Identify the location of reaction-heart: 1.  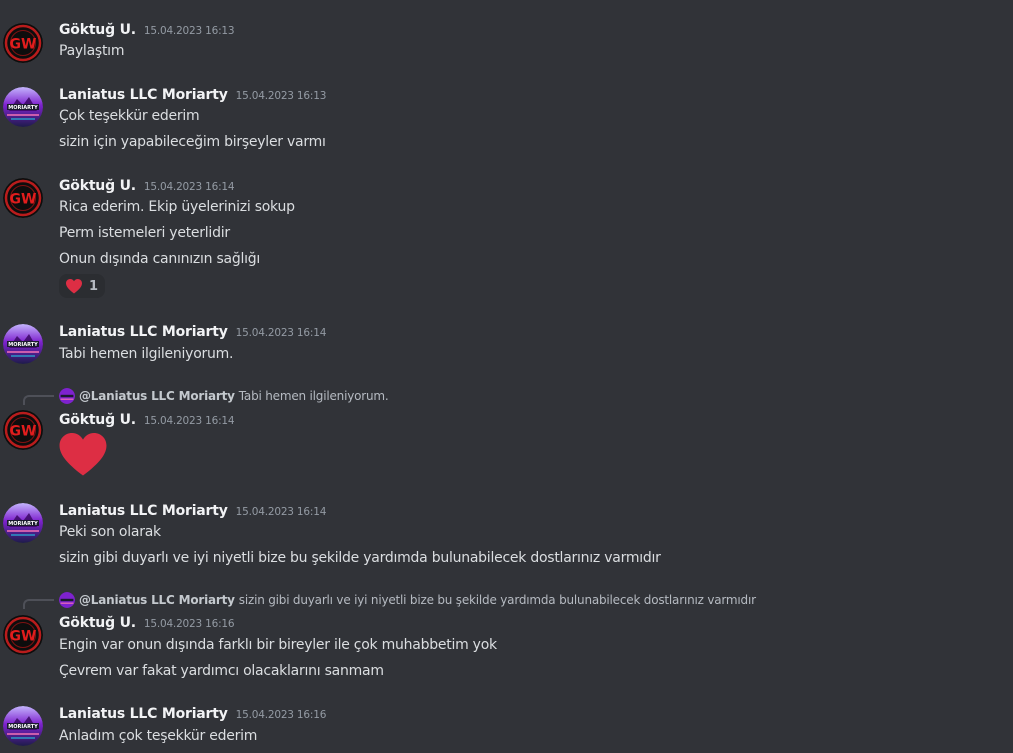
(82, 286).